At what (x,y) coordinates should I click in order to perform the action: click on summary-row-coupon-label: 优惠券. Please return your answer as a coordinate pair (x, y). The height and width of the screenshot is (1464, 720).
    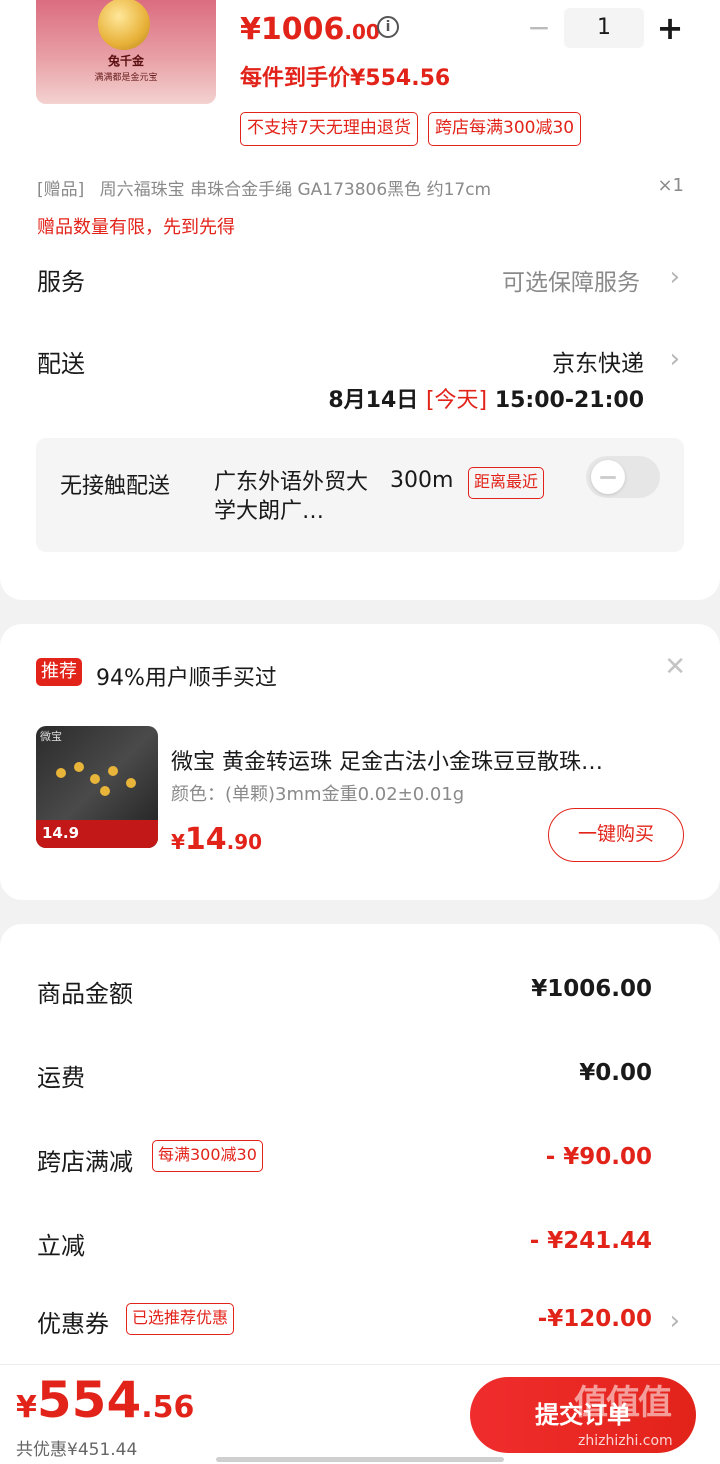
    Looking at the image, I should click on (73, 1324).